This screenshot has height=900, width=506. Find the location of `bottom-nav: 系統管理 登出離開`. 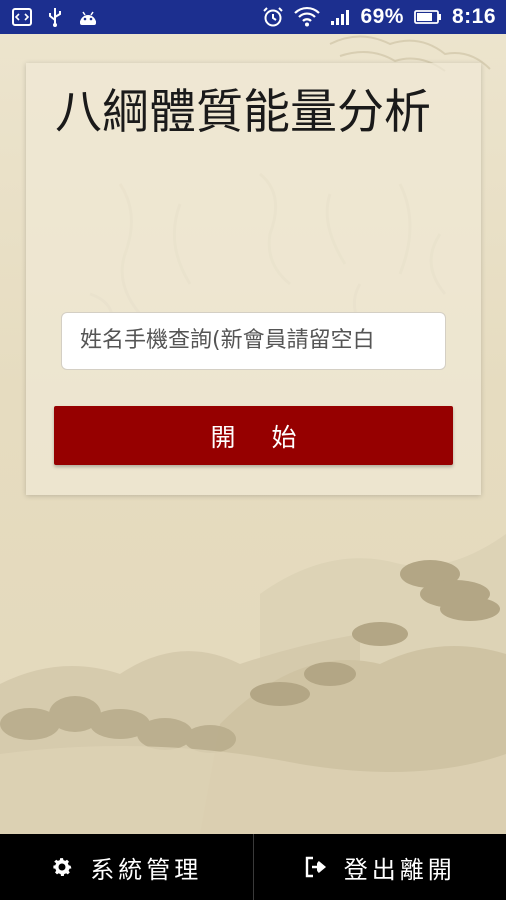

bottom-nav: 系統管理 登出離開 is located at coordinates (253, 867).